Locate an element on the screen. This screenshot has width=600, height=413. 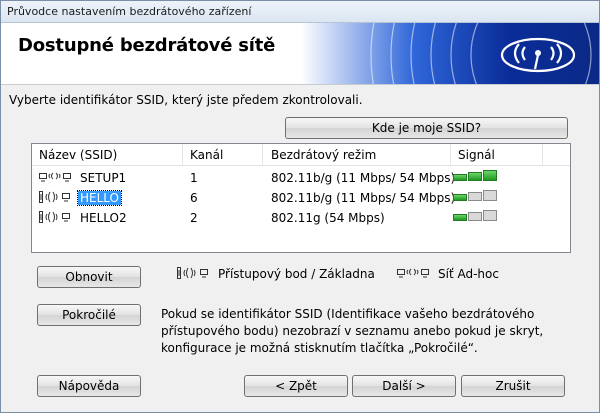
row-ssid: SETUP1 is located at coordinates (103, 178).